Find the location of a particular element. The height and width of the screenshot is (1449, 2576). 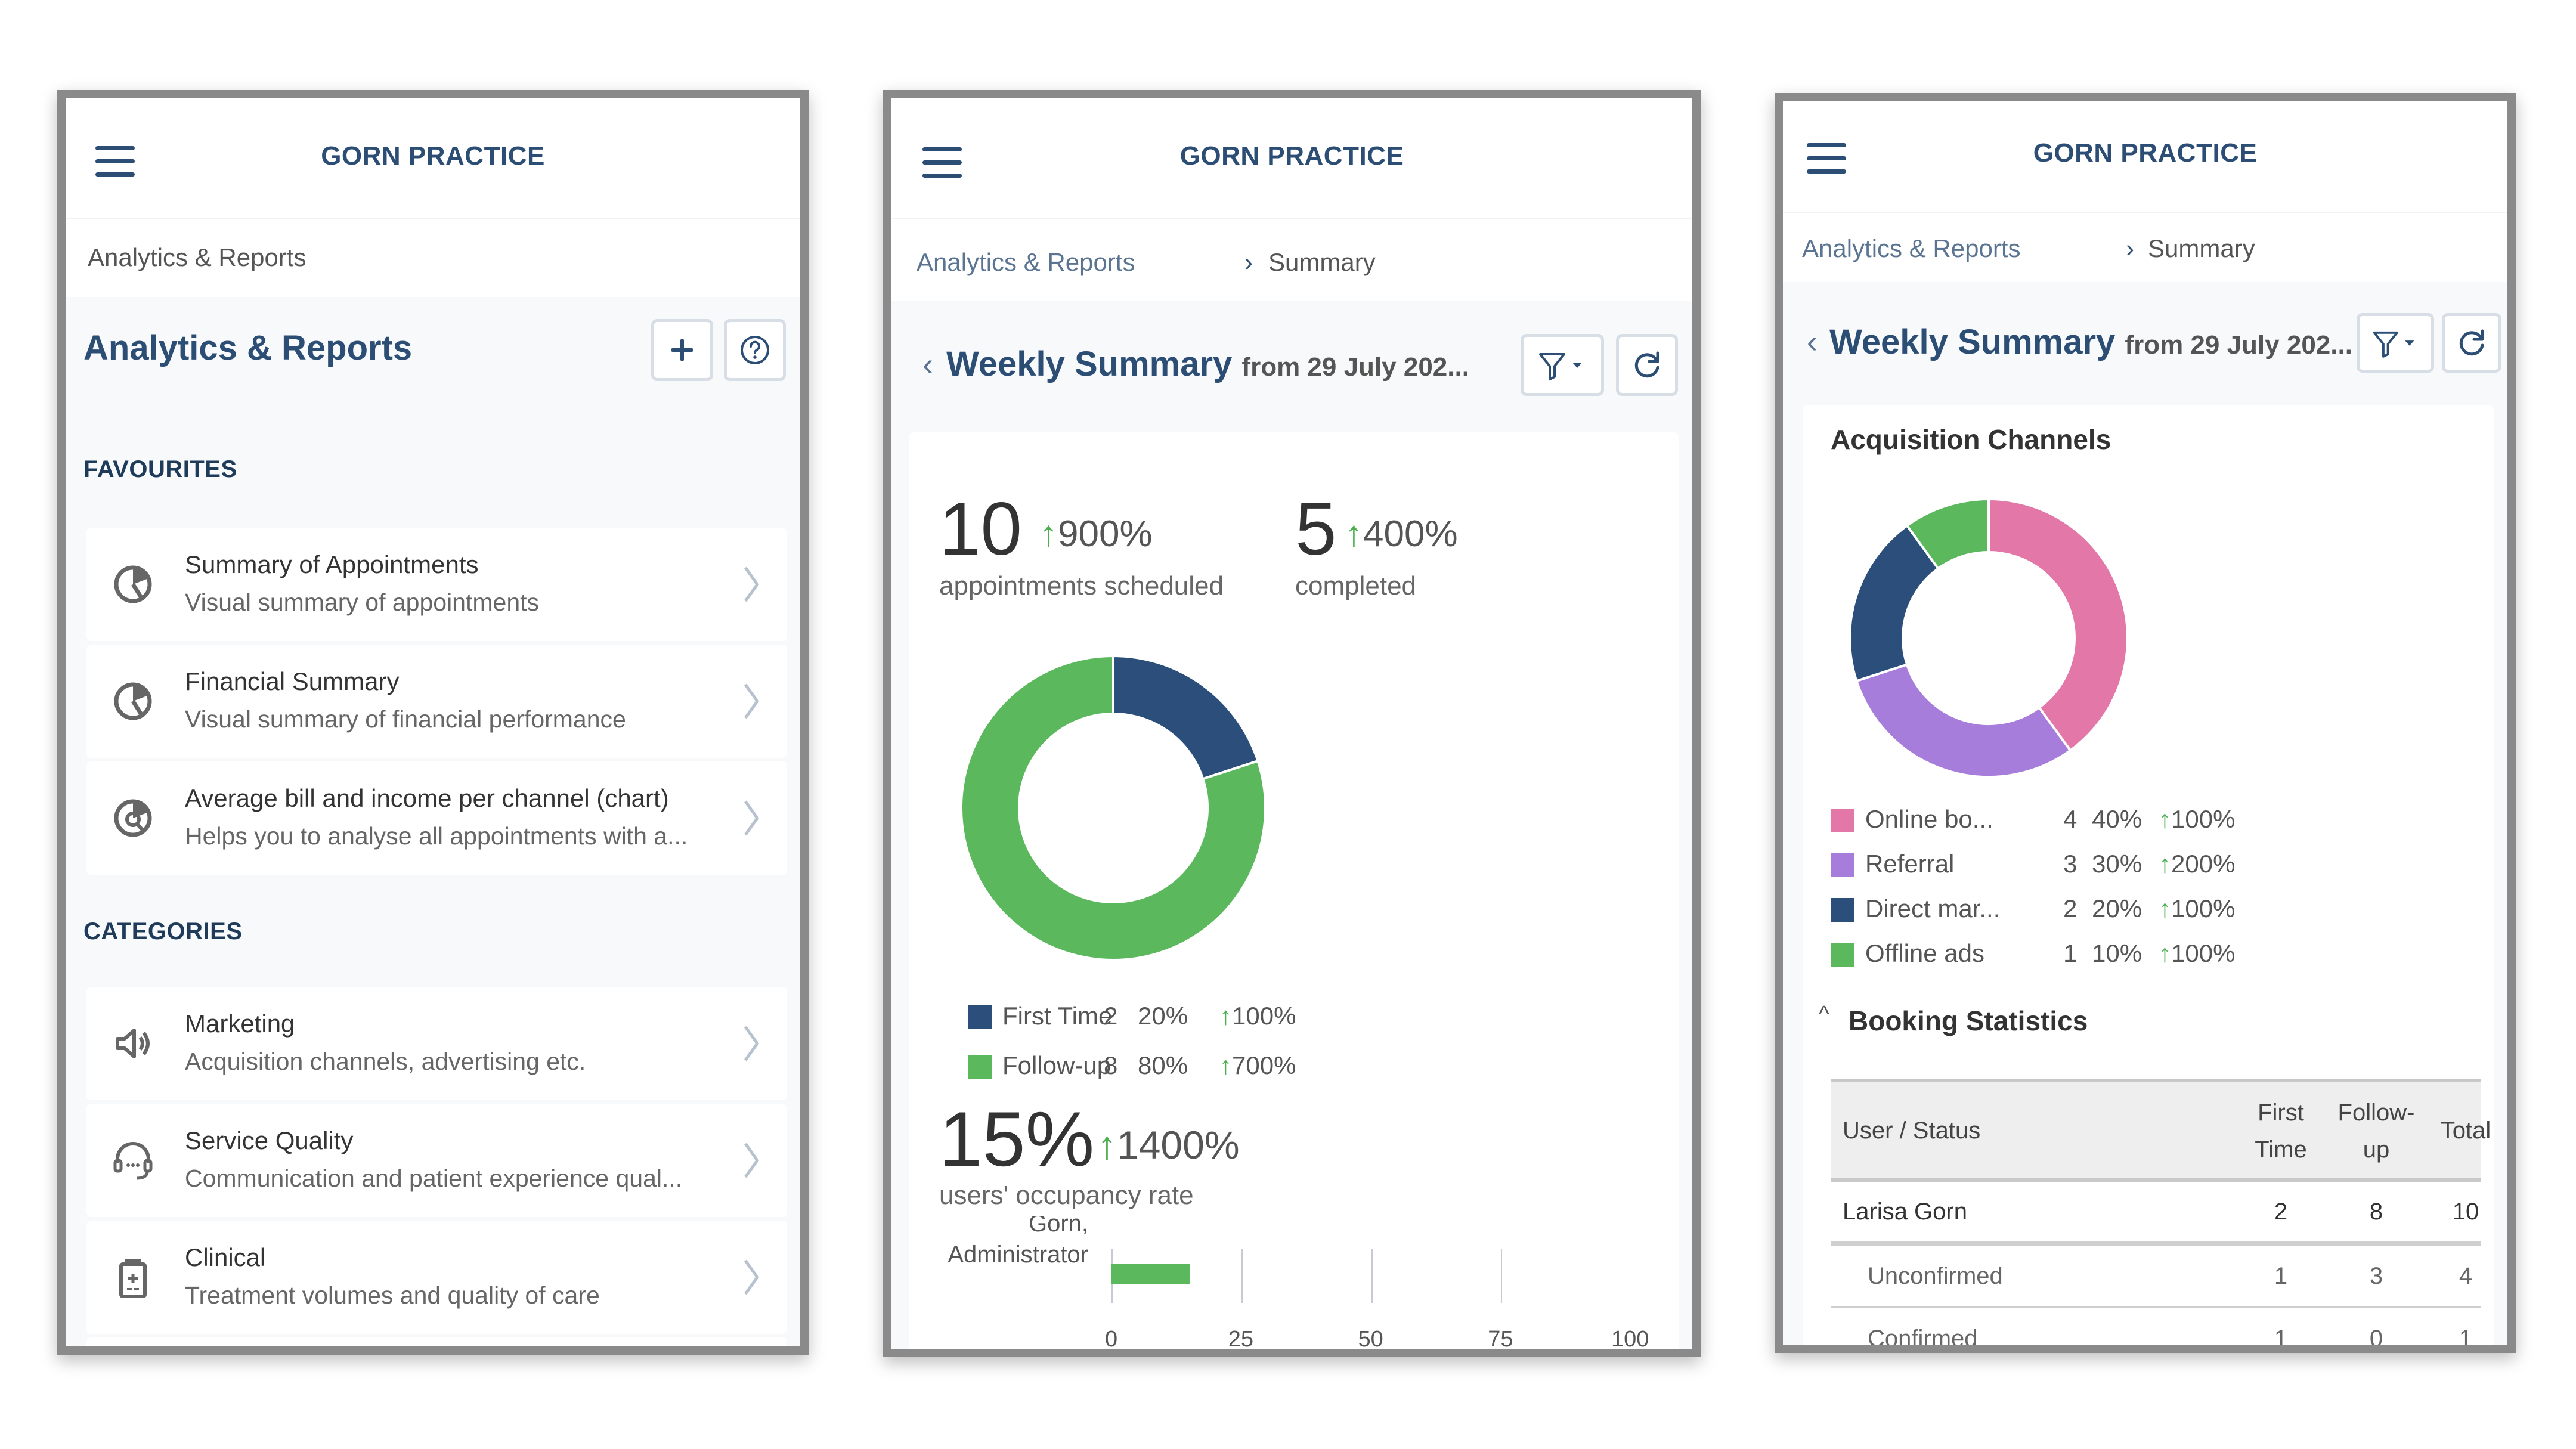

cell-value: 0 is located at coordinates (2376, 1336).